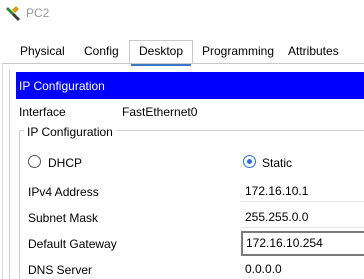  What do you see at coordinates (159, 112) in the screenshot?
I see `interface-select: FastEthernet0` at bounding box center [159, 112].